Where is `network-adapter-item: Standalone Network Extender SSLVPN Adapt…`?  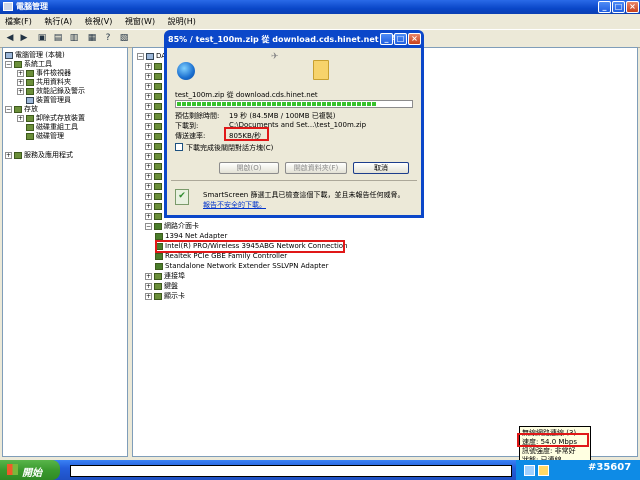 network-adapter-item: Standalone Network Extender SSLVPN Adapt… is located at coordinates (241, 266).